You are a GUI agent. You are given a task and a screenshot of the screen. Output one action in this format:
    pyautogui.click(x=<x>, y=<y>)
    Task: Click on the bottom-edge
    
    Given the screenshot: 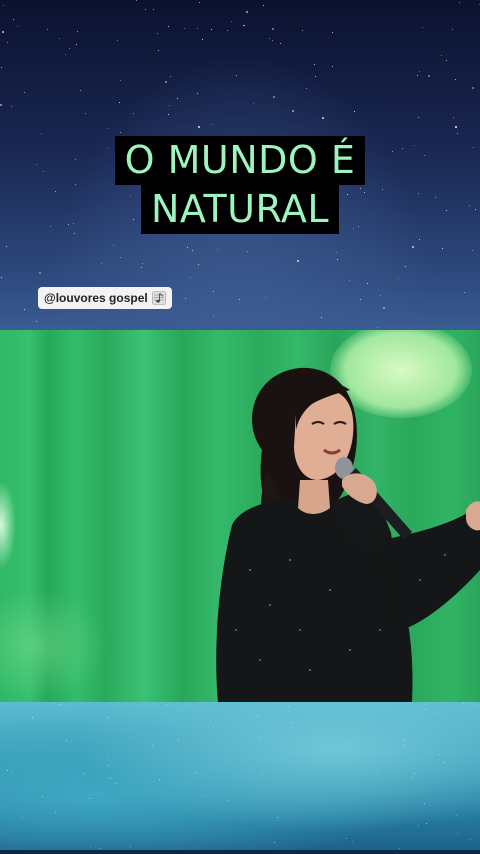 What is the action you would take?
    pyautogui.click(x=240, y=852)
    